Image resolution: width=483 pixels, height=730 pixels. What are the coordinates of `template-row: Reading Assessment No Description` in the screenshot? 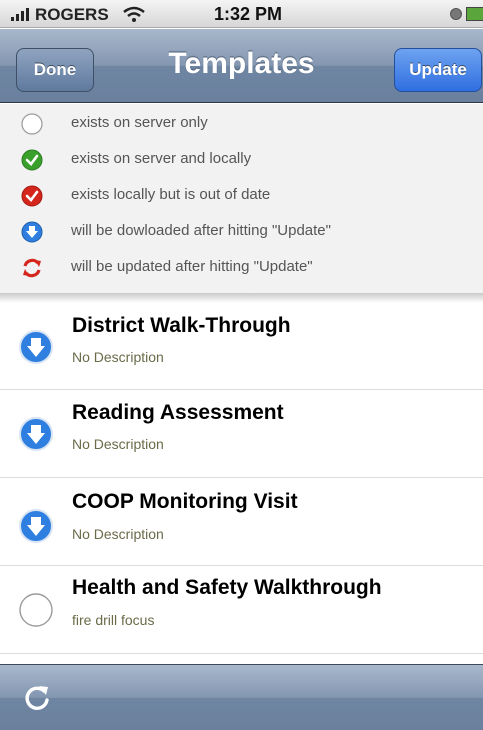 It's located at (241, 434).